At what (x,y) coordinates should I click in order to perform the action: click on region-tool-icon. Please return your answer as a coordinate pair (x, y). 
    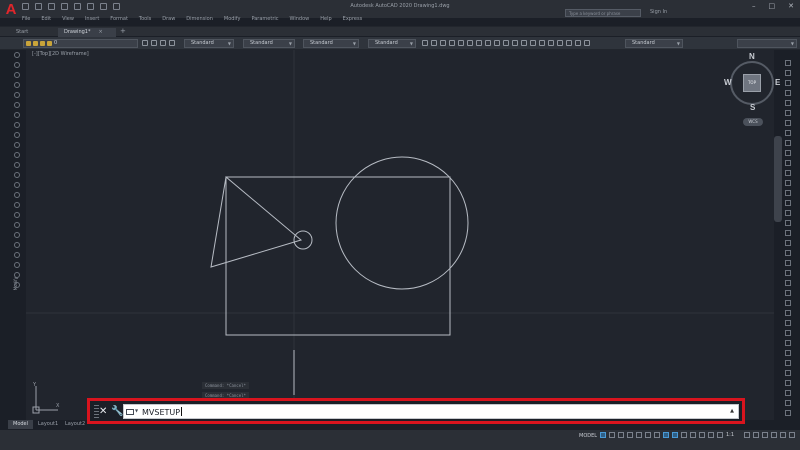
    Looking at the image, I should click on (17, 185).